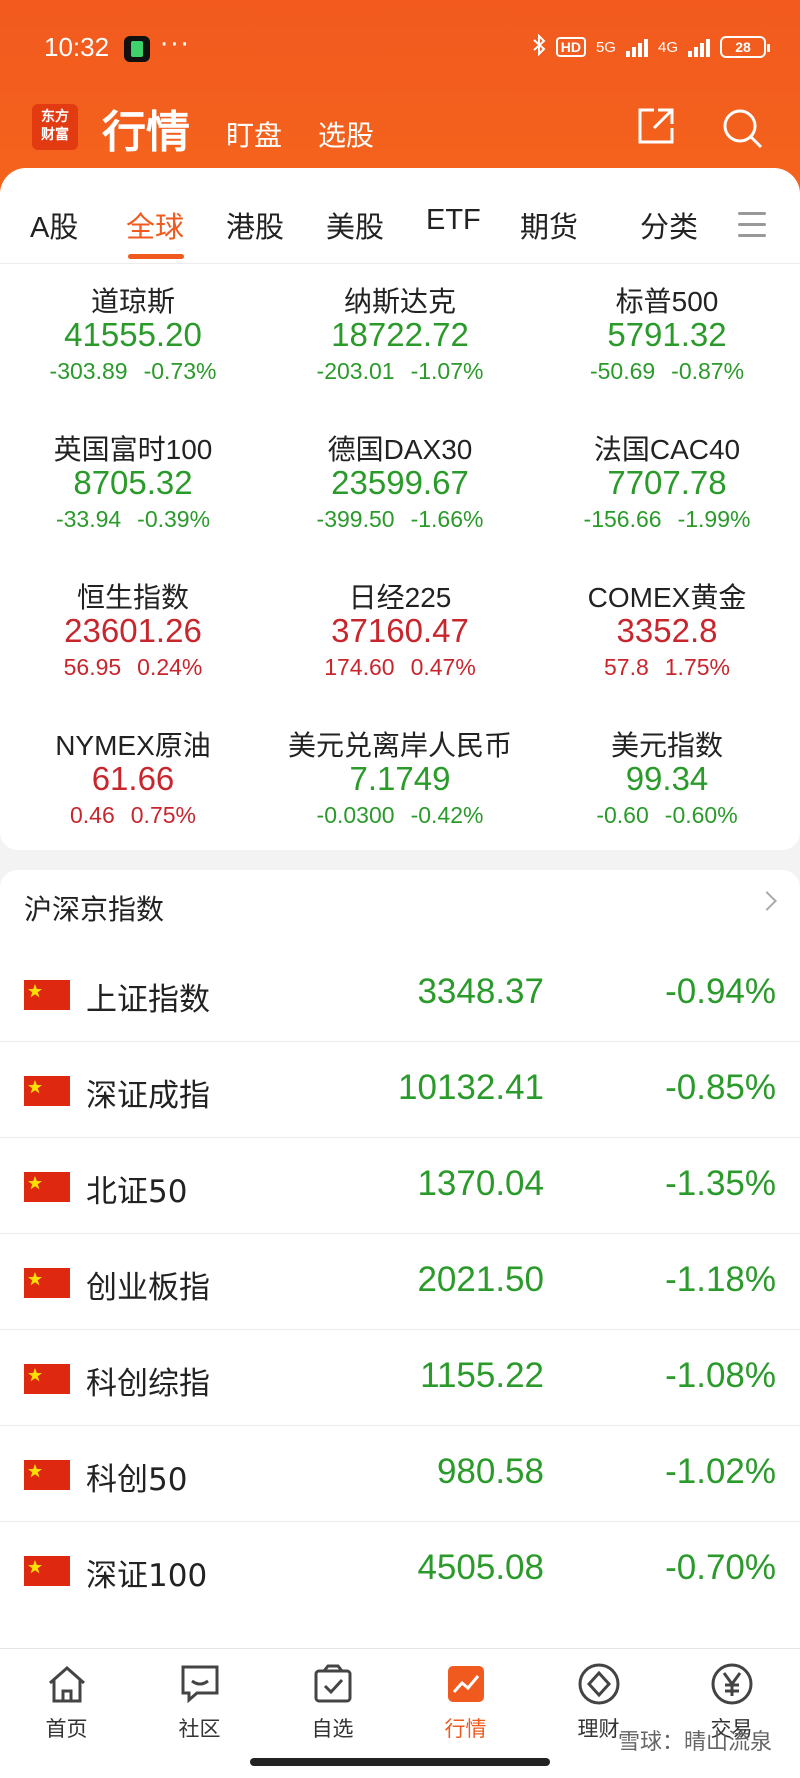 The height and width of the screenshot is (1778, 800). I want to click on tab-global: 全球, so click(155, 225).